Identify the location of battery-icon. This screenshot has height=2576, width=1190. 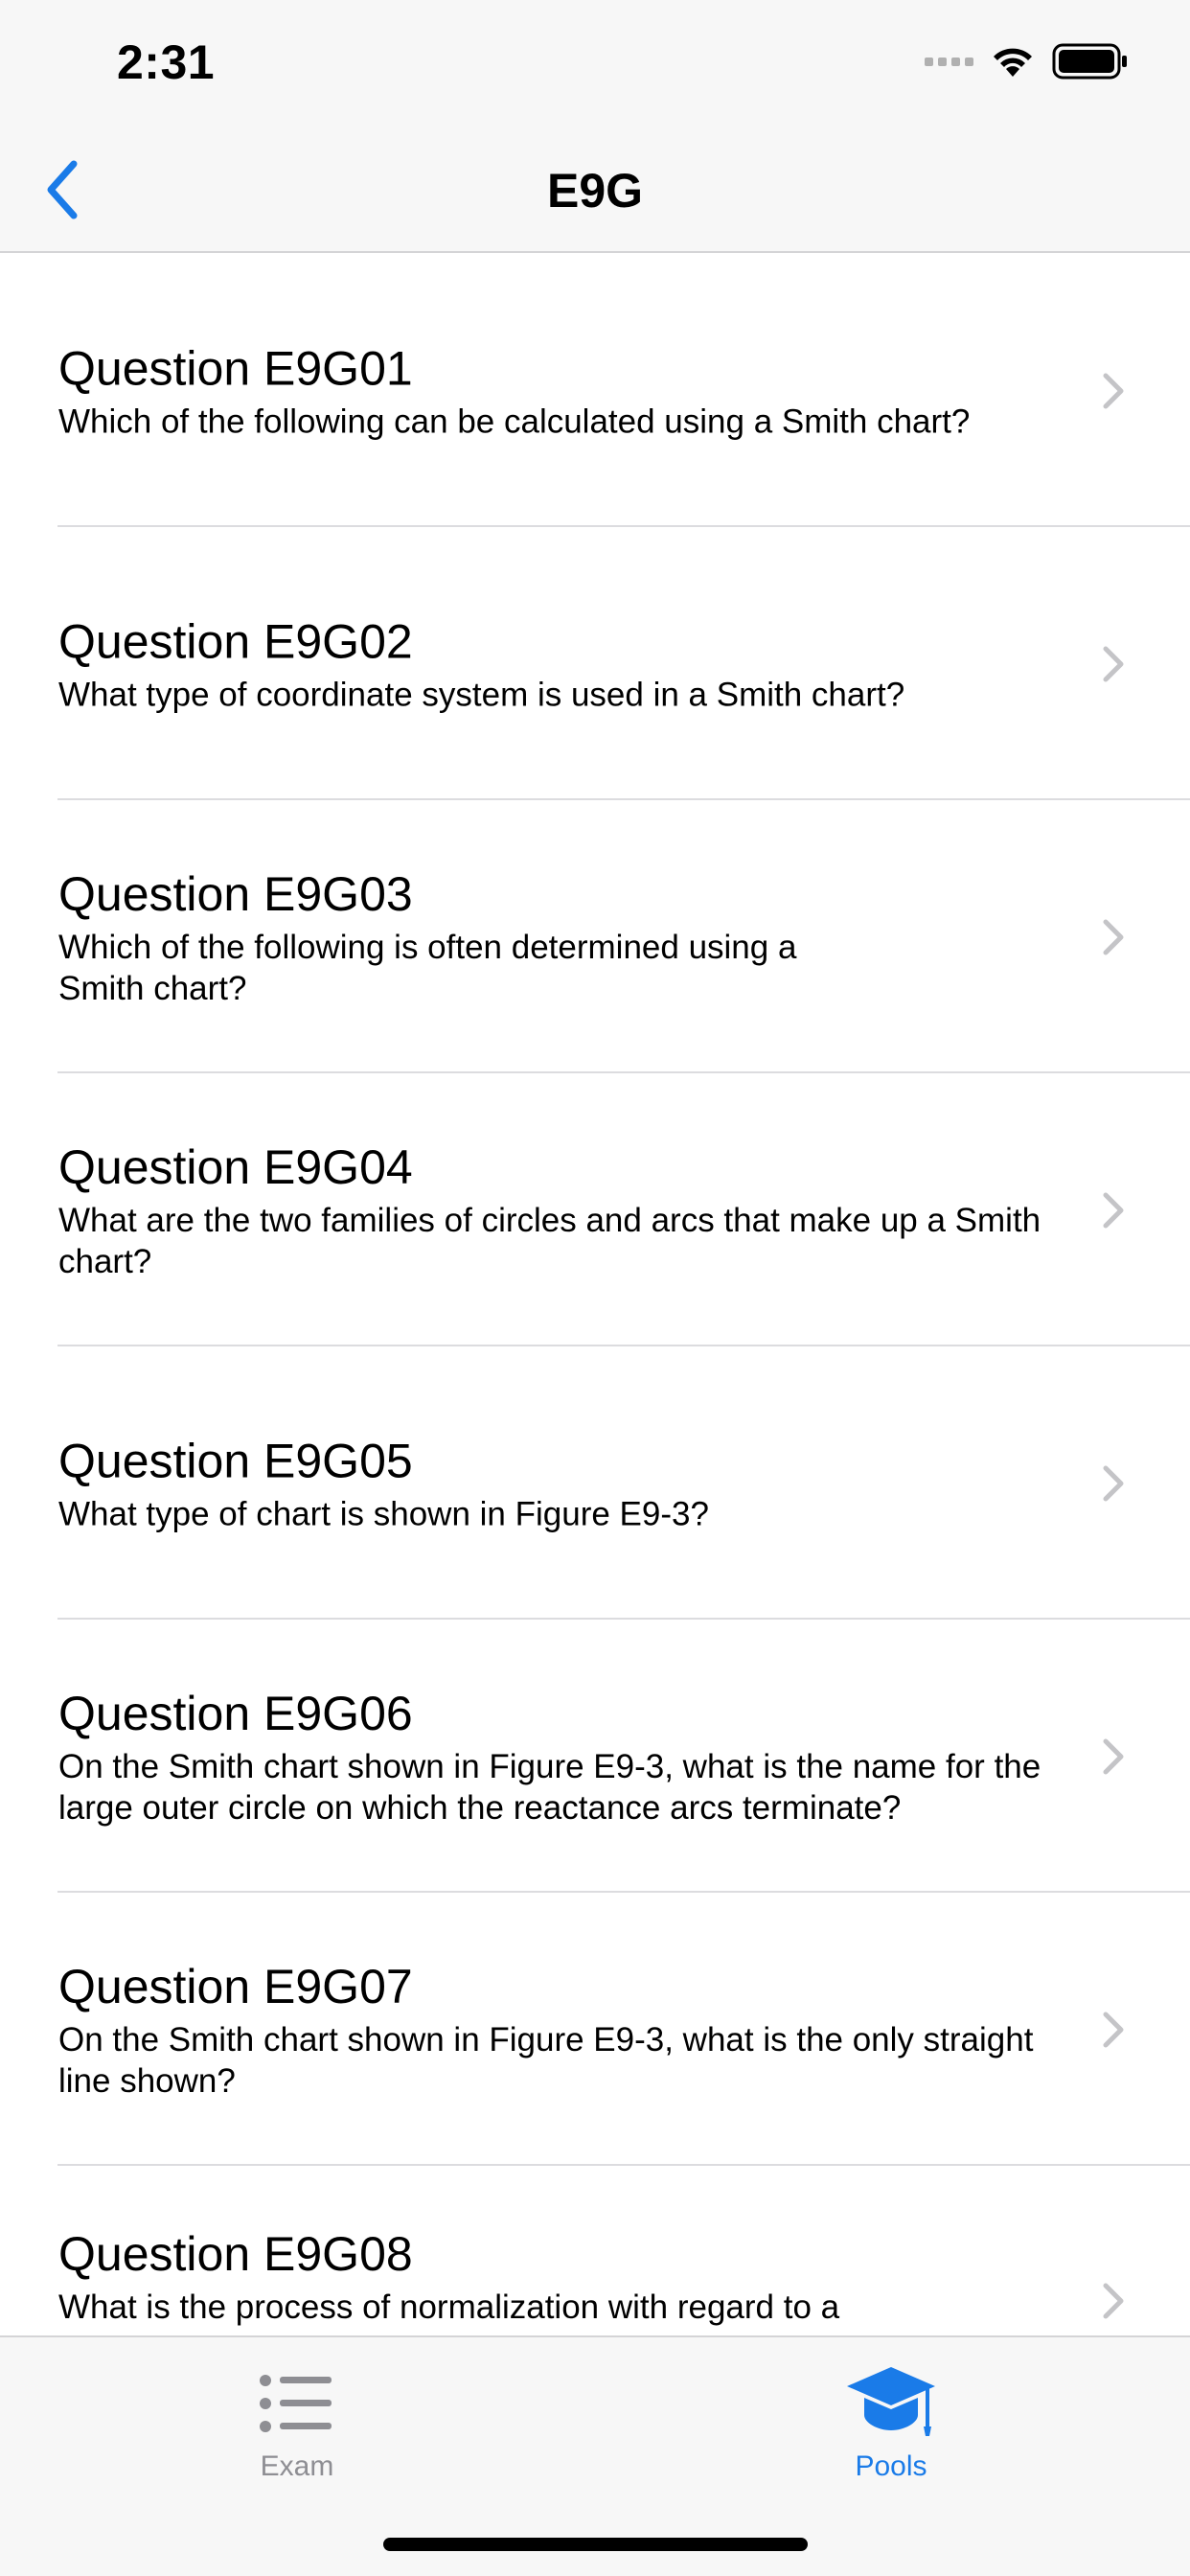
(1090, 62).